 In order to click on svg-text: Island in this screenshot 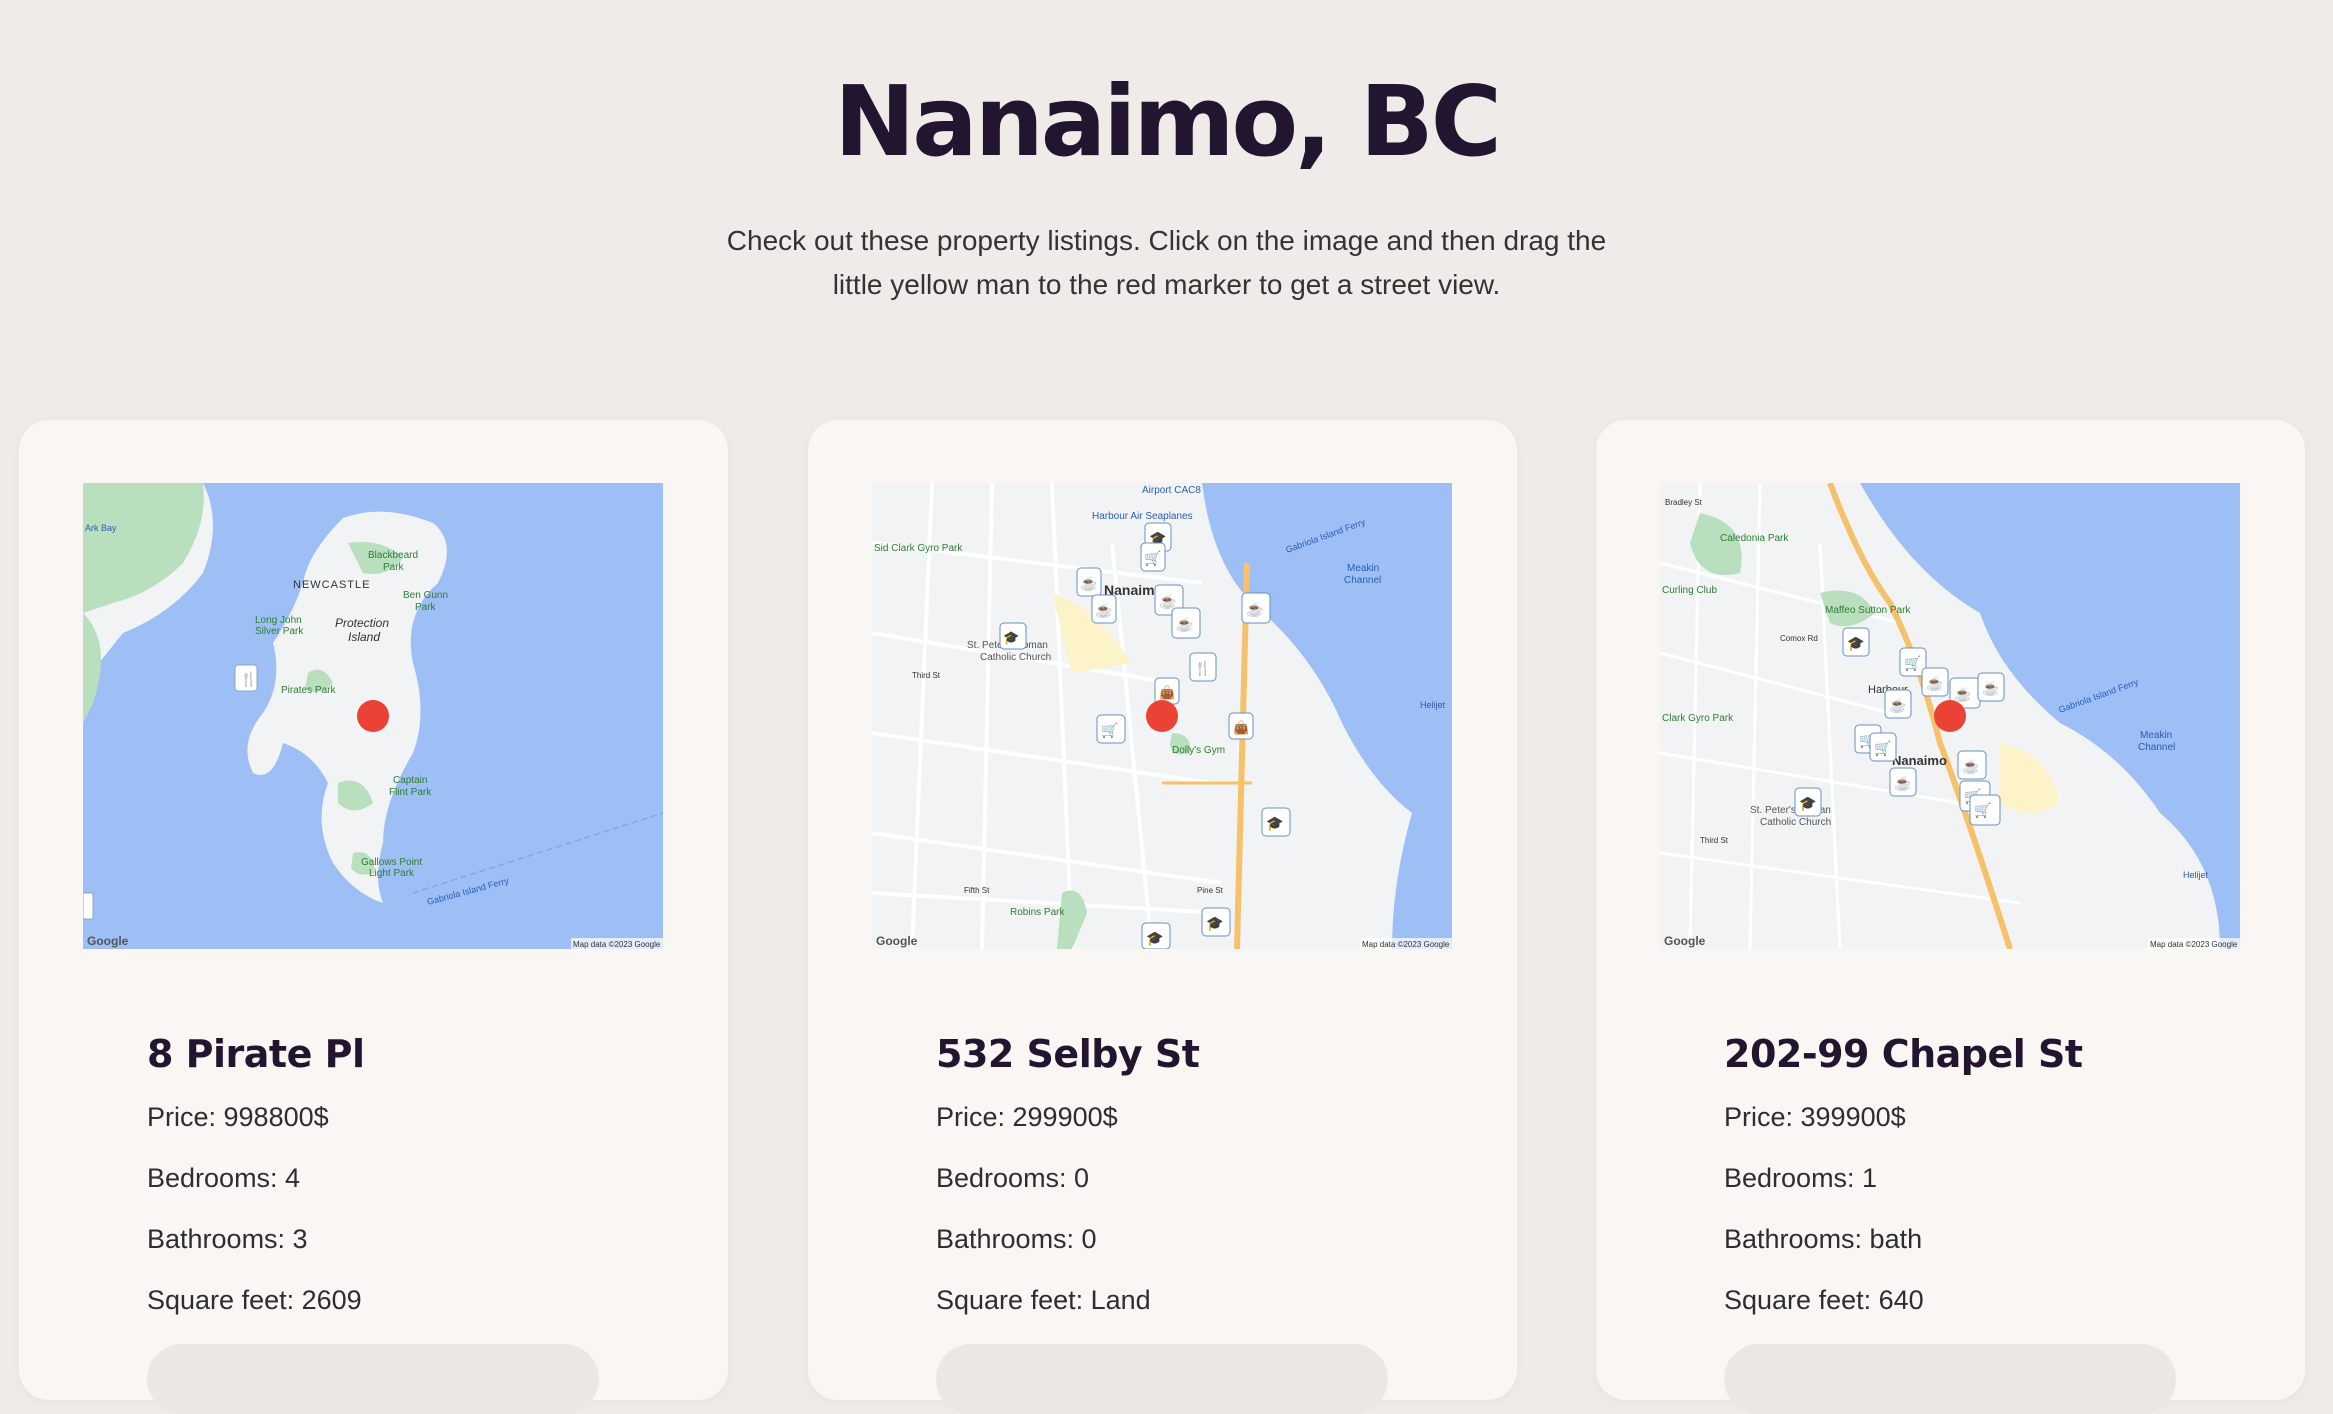, I will do `click(364, 637)`.